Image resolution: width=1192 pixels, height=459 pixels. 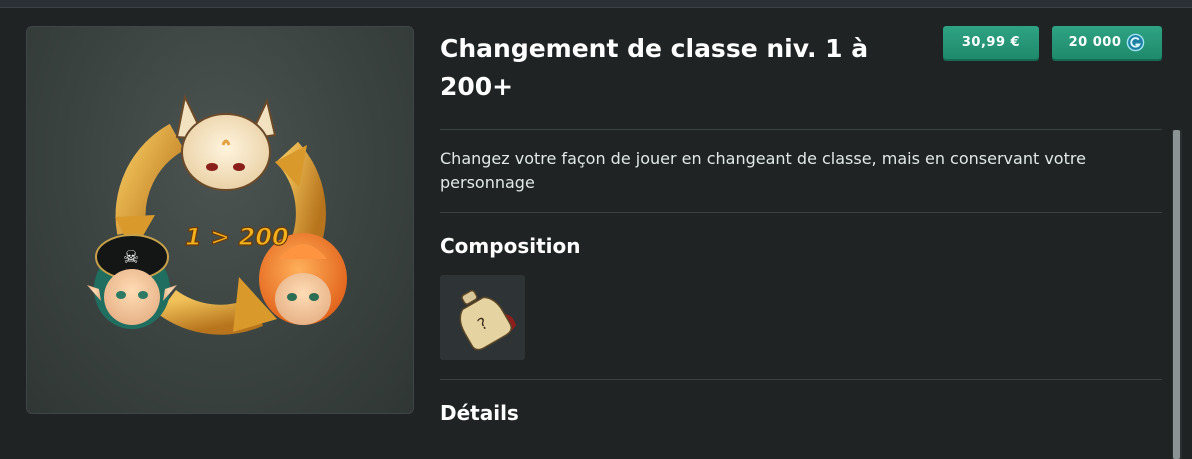 What do you see at coordinates (237, 237) in the screenshot?
I see `level-range-text: 1 > 200` at bounding box center [237, 237].